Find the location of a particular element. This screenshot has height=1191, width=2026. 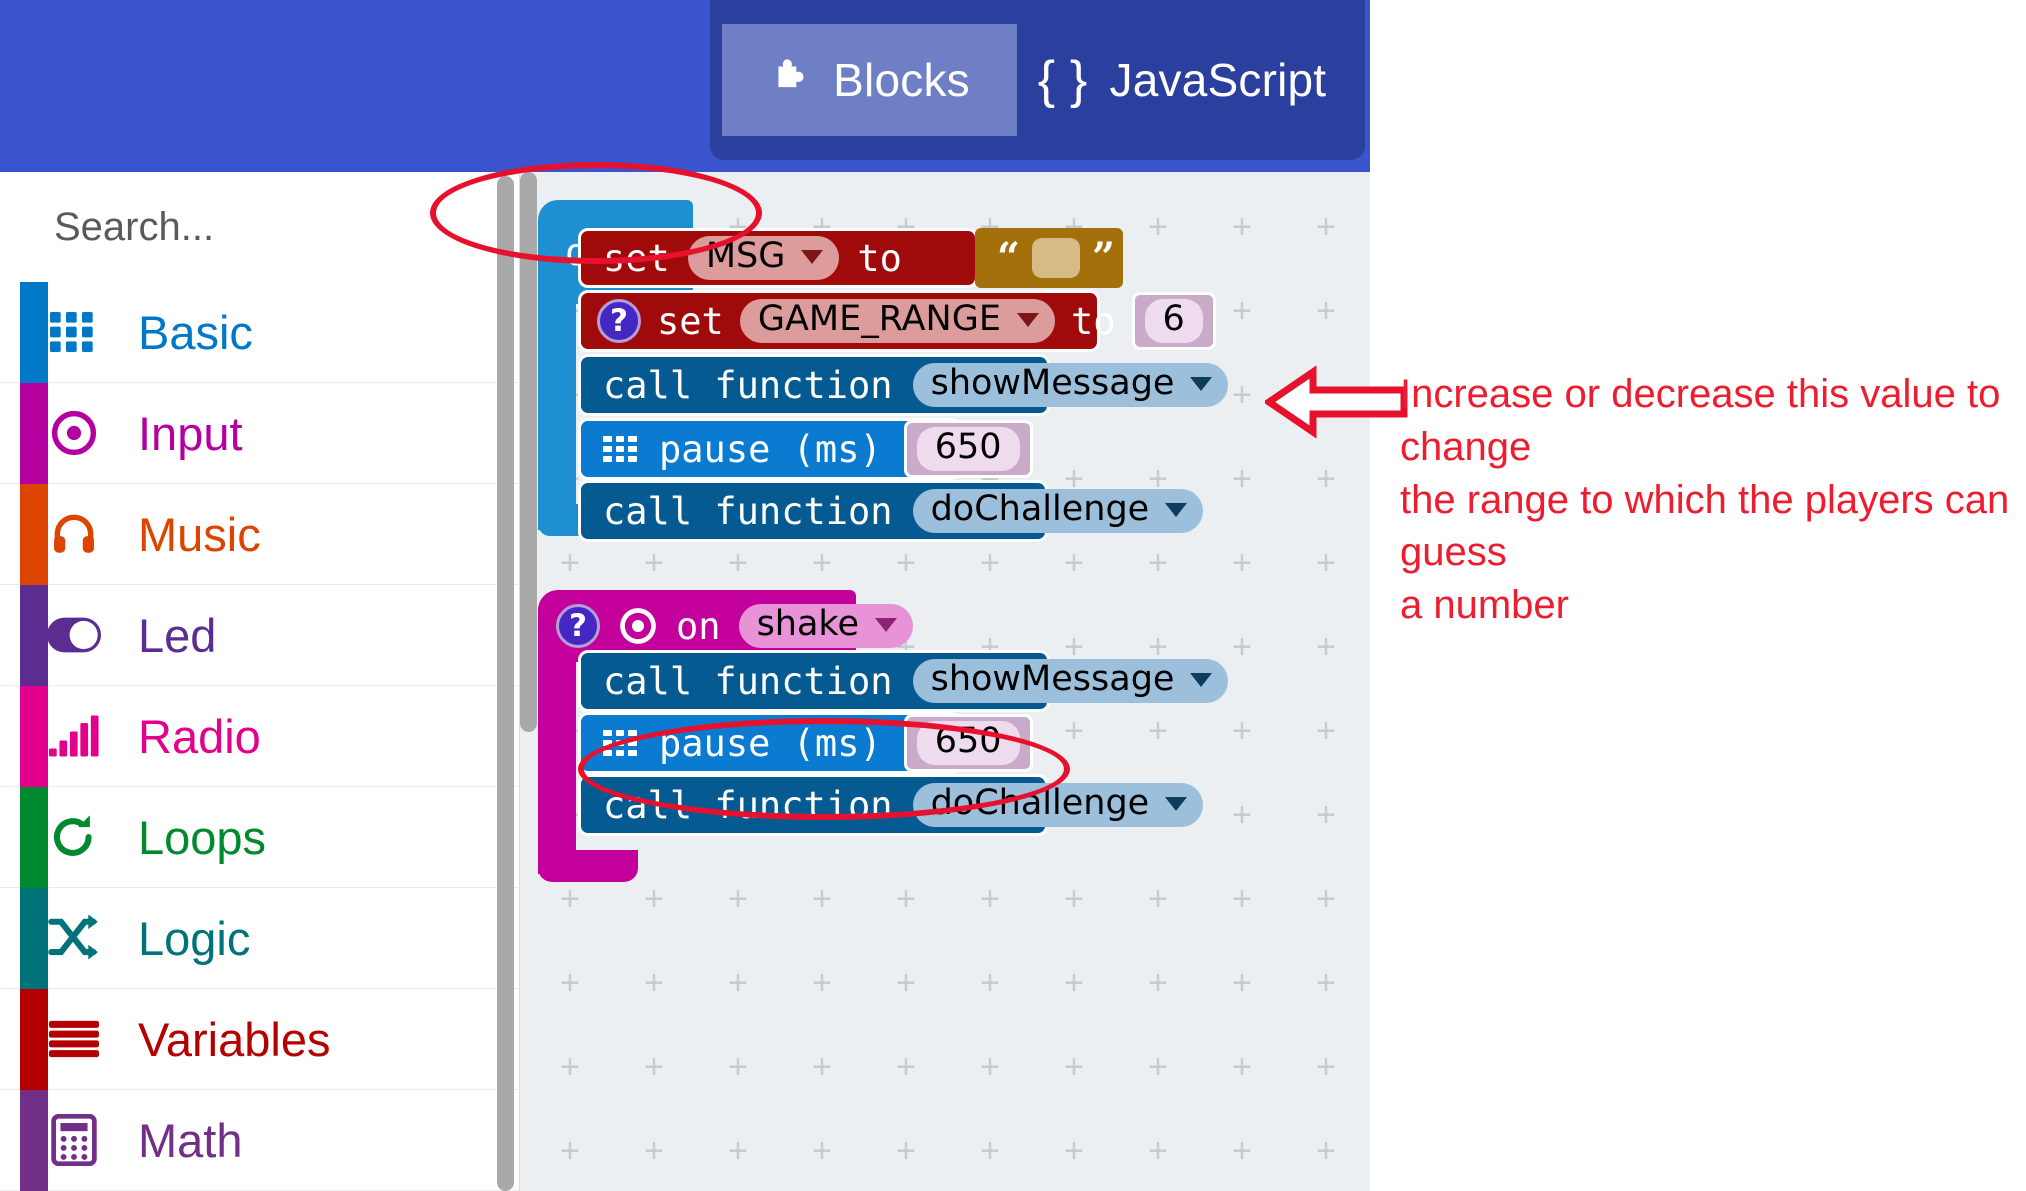

target-dot-icon is located at coordinates (638, 626).